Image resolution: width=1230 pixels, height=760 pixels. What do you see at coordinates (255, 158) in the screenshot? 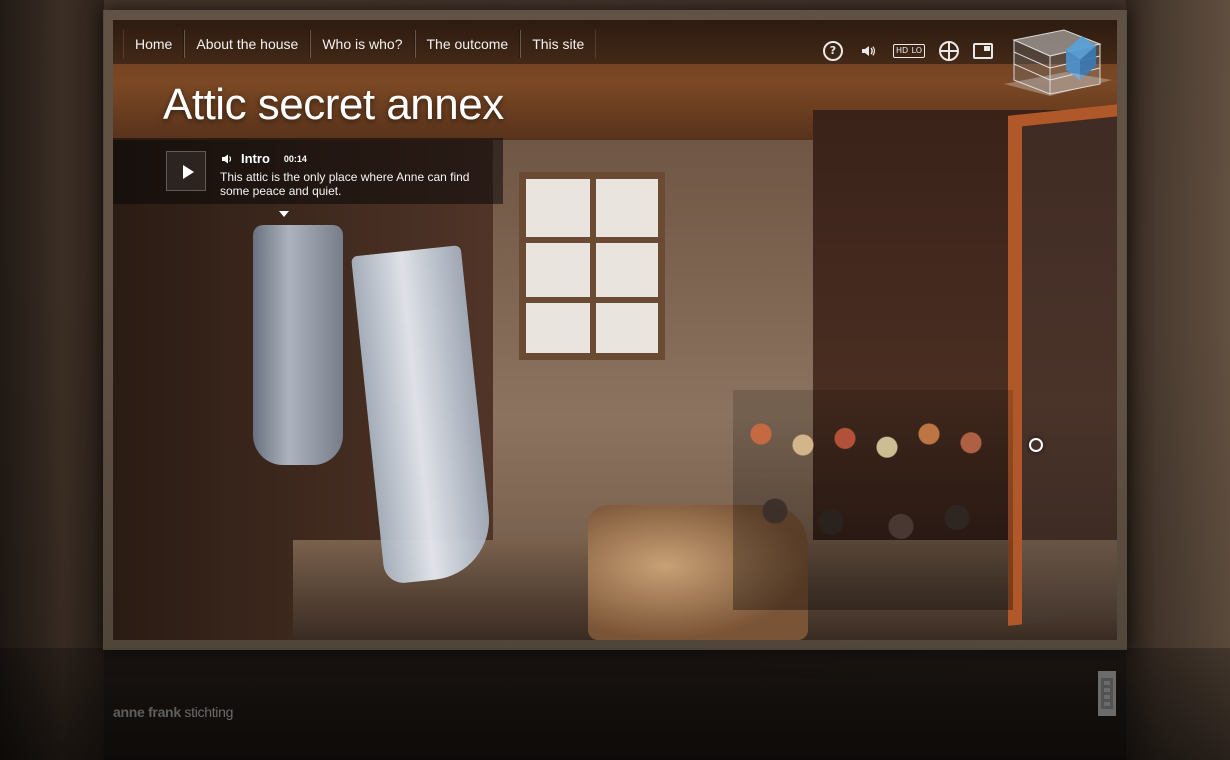
I see `intro-label: Intro` at bounding box center [255, 158].